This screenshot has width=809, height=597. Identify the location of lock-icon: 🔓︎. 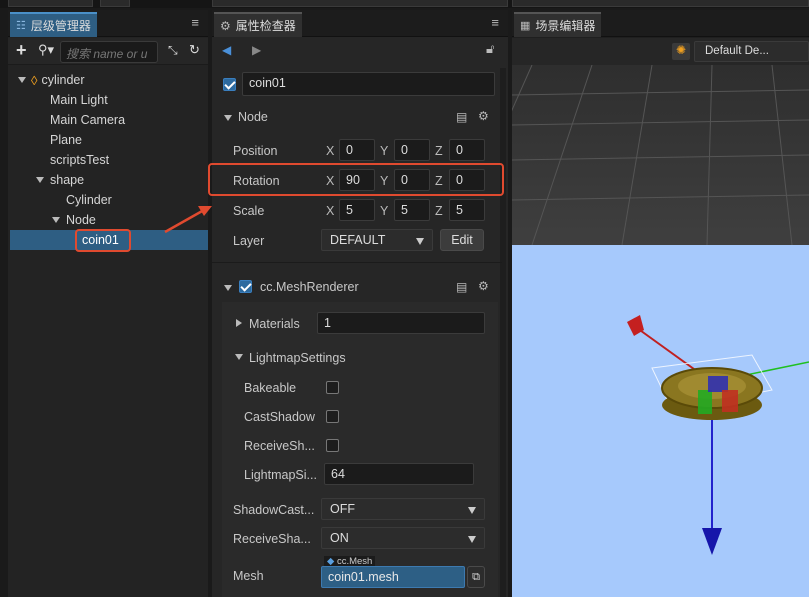
(490, 49).